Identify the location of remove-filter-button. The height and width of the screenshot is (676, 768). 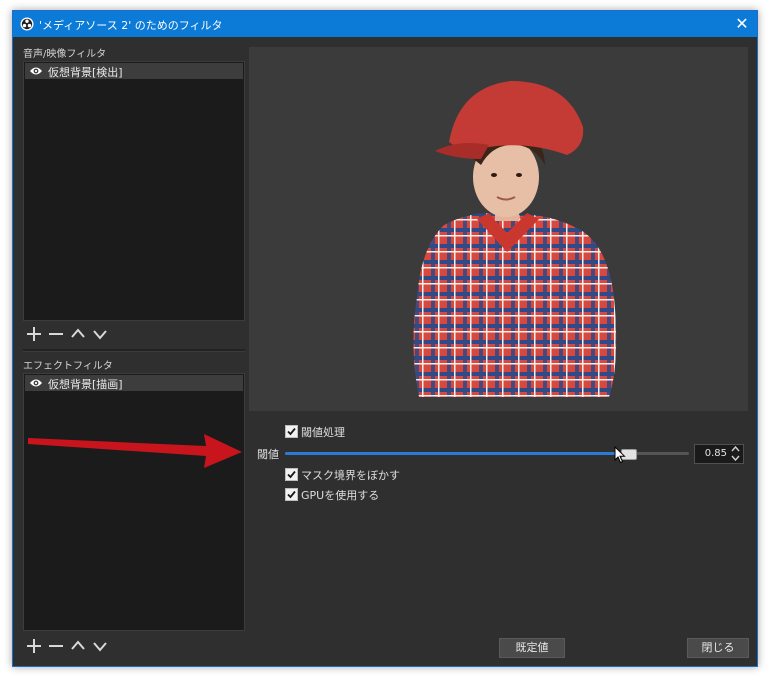
(56, 334).